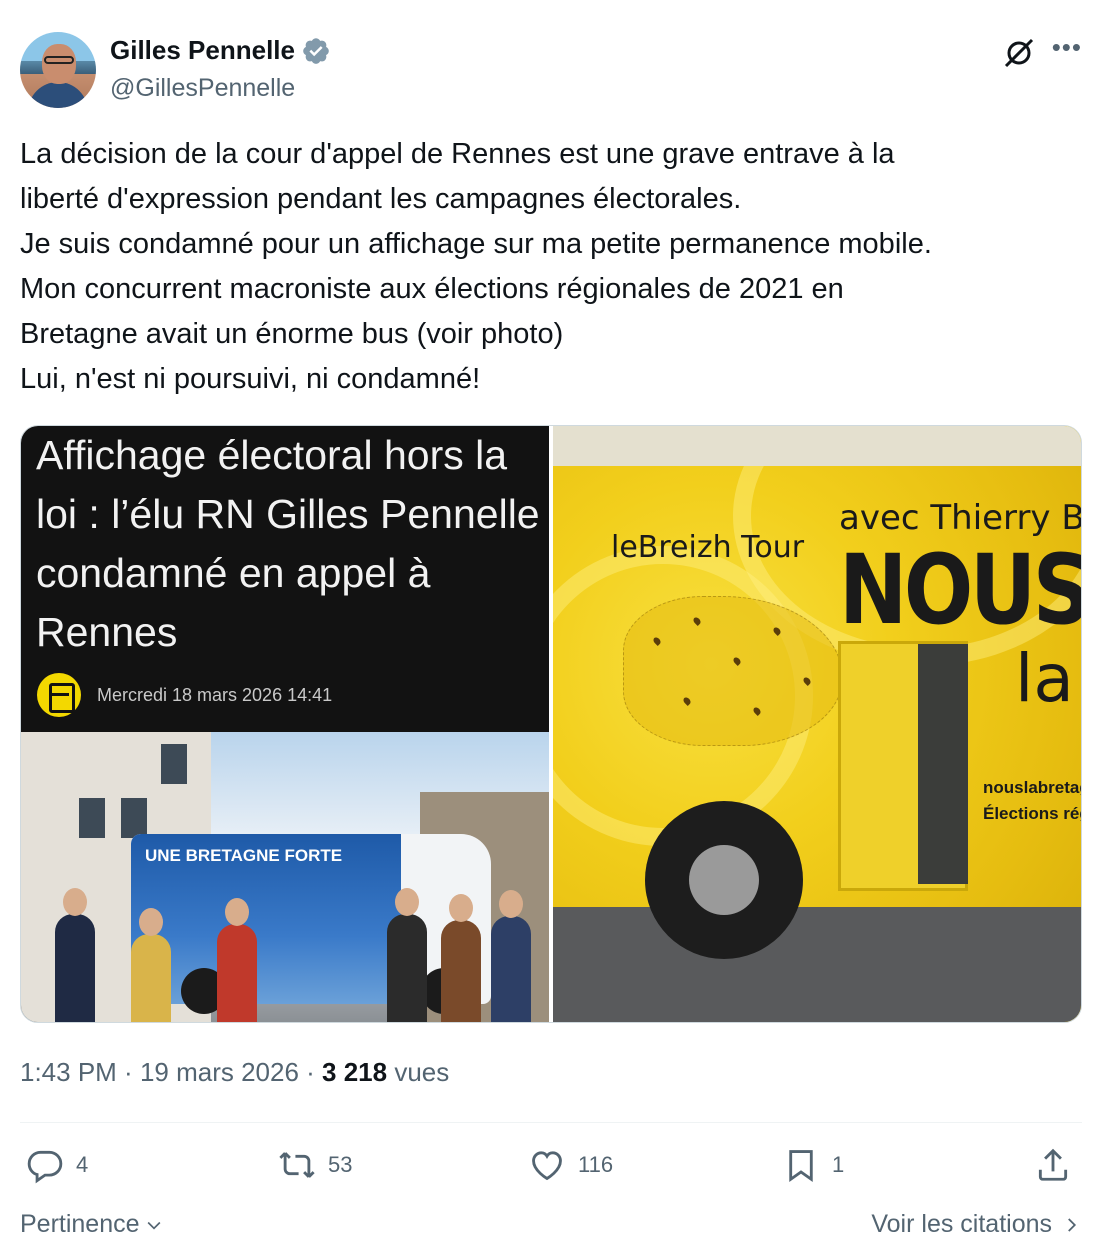  I want to click on action-bar: 4 53 116 1, so click(551, 1168).